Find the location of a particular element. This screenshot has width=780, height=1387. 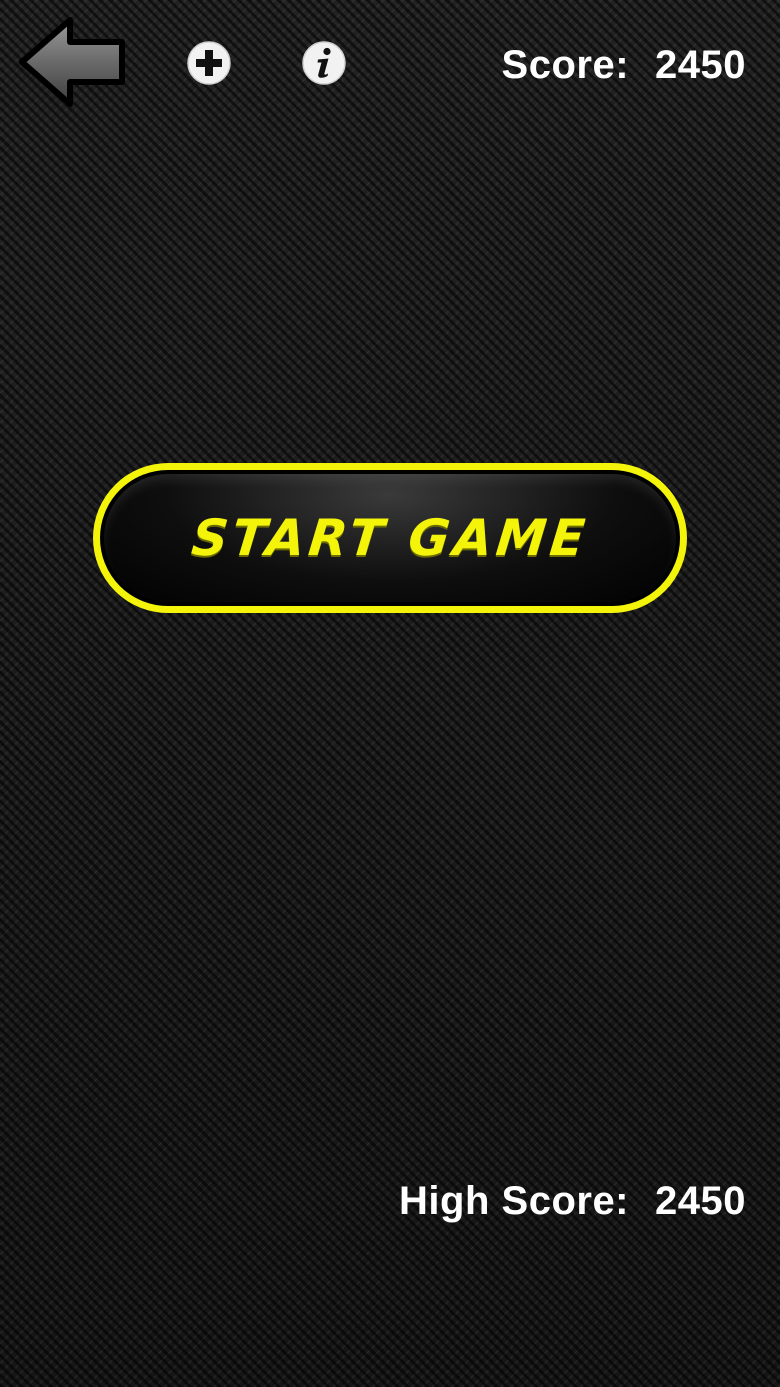

start-game-button: START GAME is located at coordinates (390, 538).